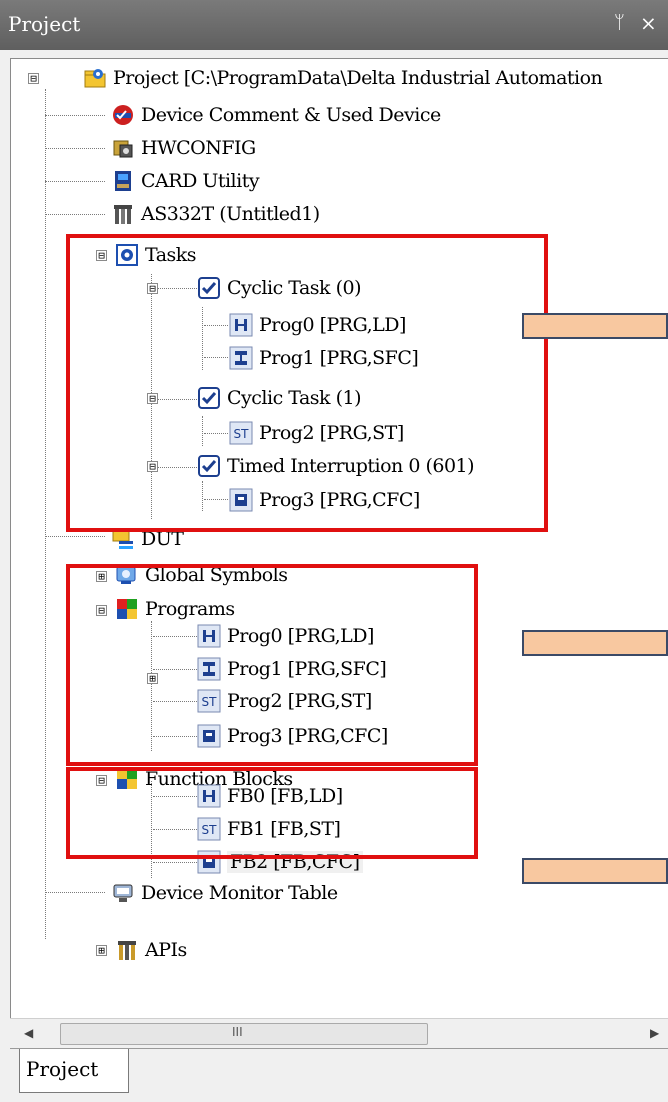  What do you see at coordinates (244, 1034) in the screenshot?
I see `scrollbar-thumb` at bounding box center [244, 1034].